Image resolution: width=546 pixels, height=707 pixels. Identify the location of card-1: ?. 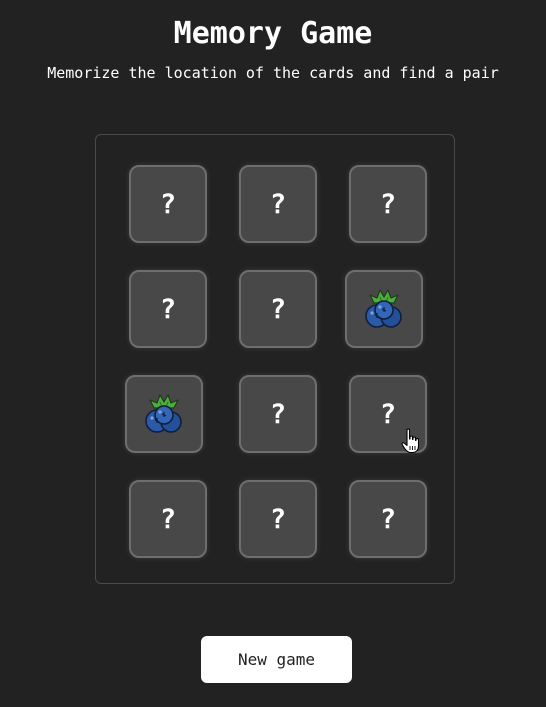
(168, 204).